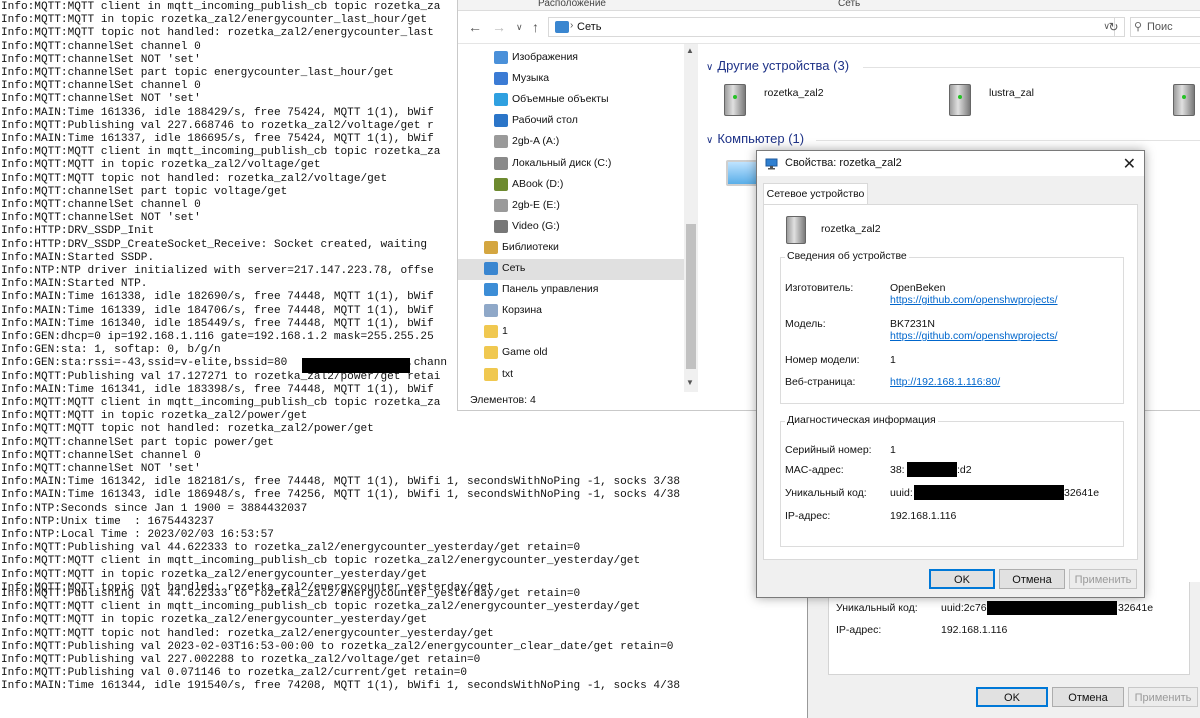 The width and height of the screenshot is (1200, 718). I want to click on sidebar-item: ABook (D:), so click(571, 185).